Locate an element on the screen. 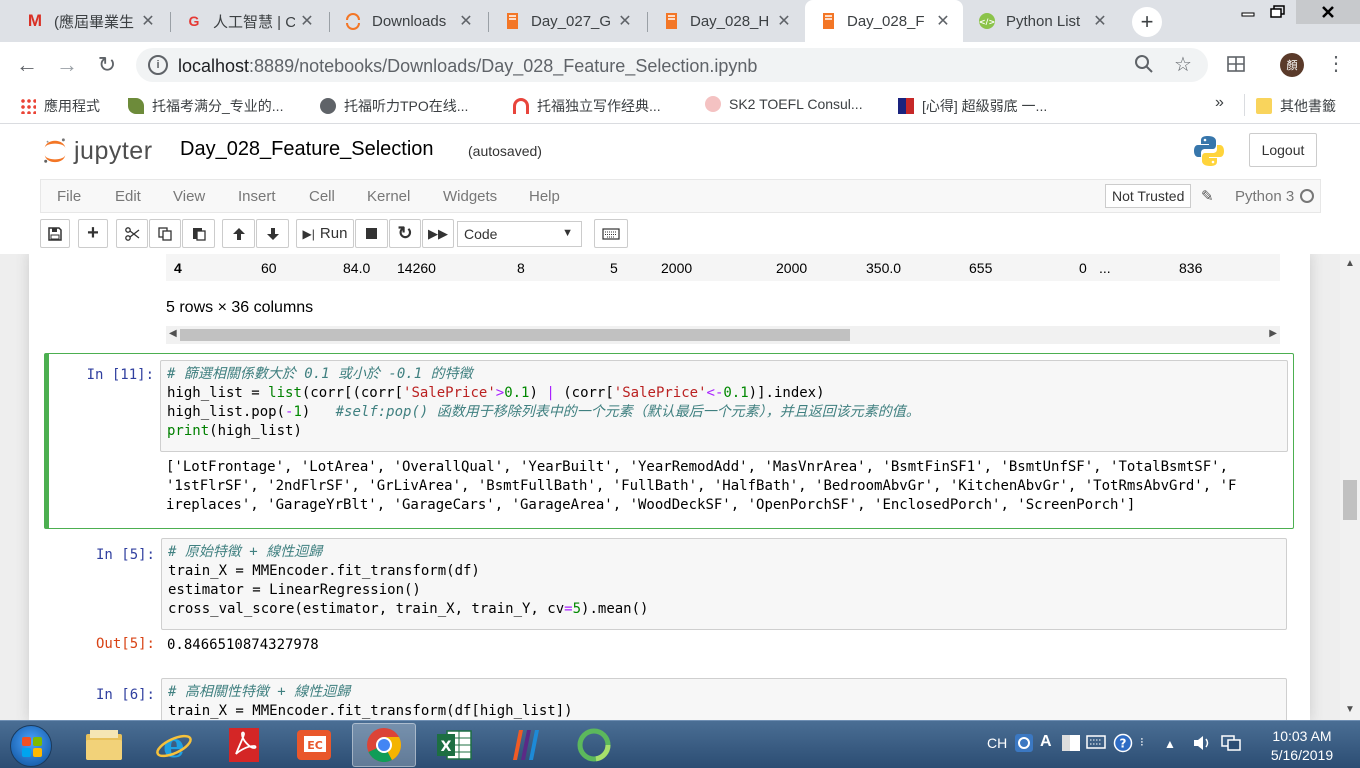 The image size is (1360, 768). menu-edit: Edit is located at coordinates (128, 196).